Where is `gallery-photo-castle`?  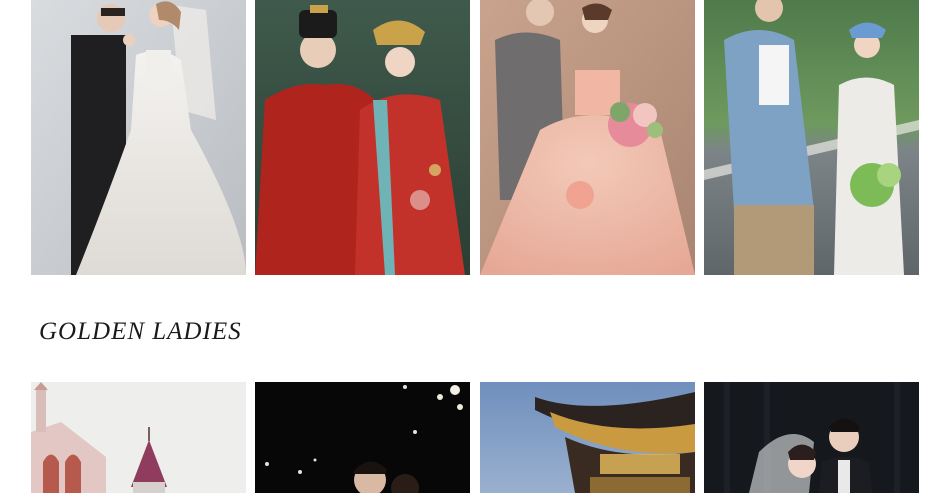 gallery-photo-castle is located at coordinates (138, 437).